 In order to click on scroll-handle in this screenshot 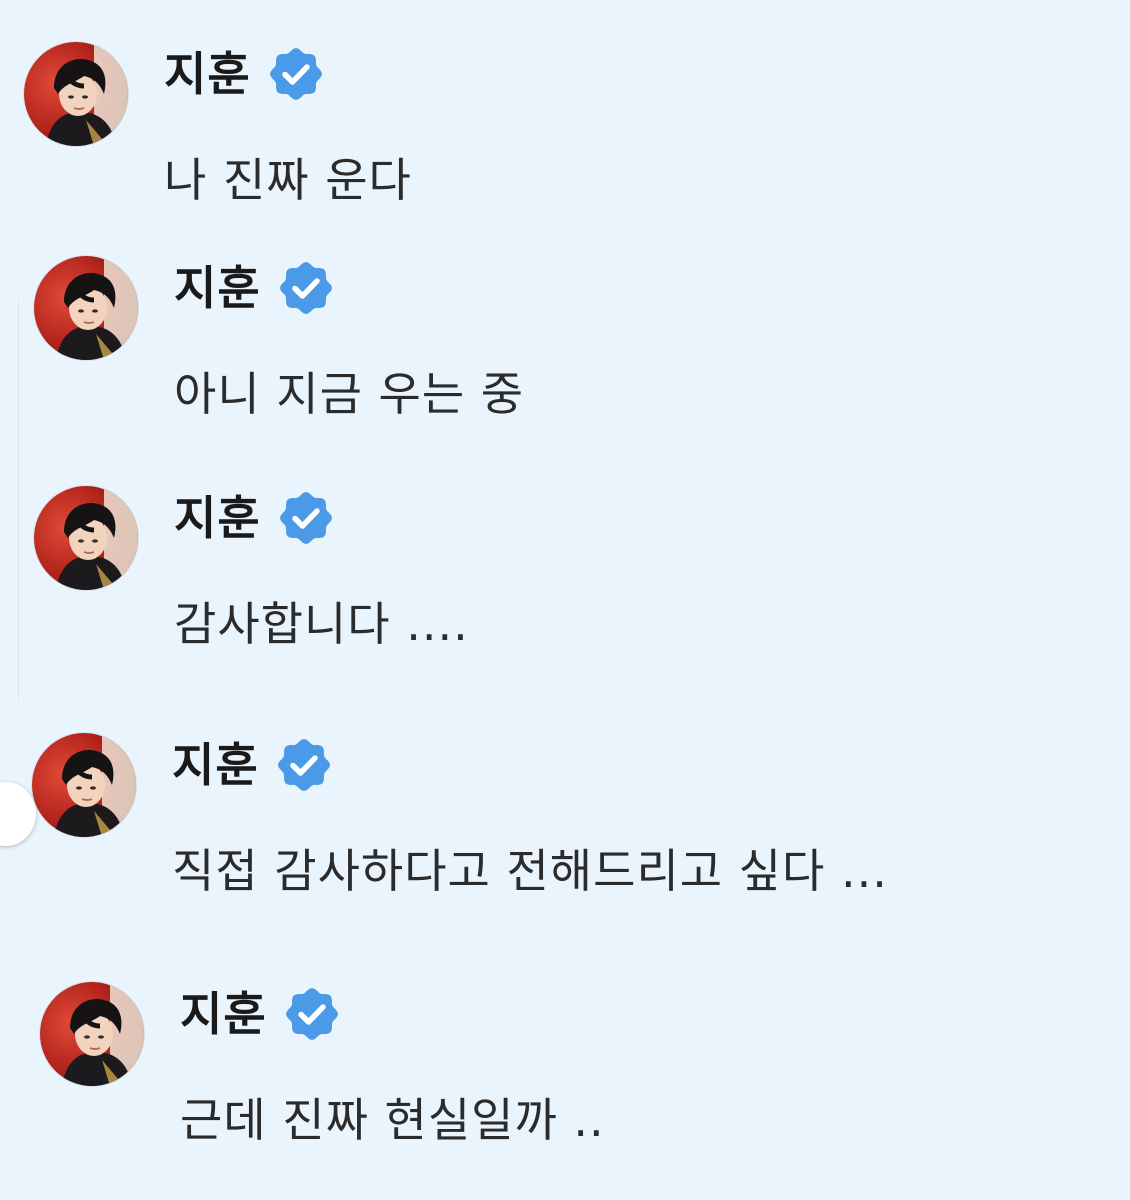, I will do `click(18, 814)`.